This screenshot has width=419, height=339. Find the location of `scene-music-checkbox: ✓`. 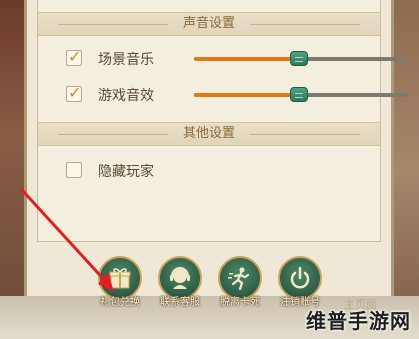

scene-music-checkbox: ✓ is located at coordinates (74, 56).